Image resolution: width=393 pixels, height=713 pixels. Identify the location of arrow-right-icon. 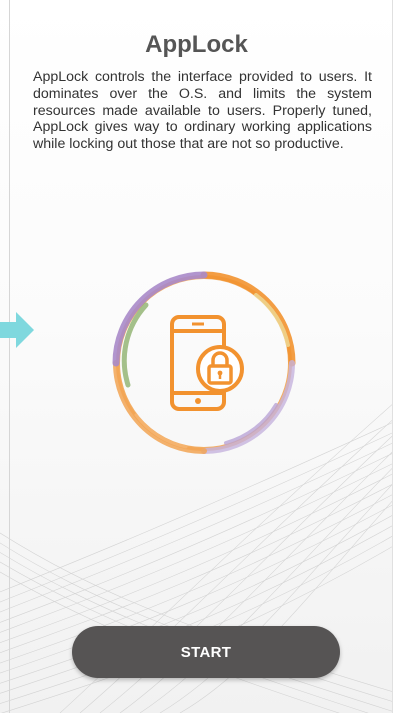
(17, 330).